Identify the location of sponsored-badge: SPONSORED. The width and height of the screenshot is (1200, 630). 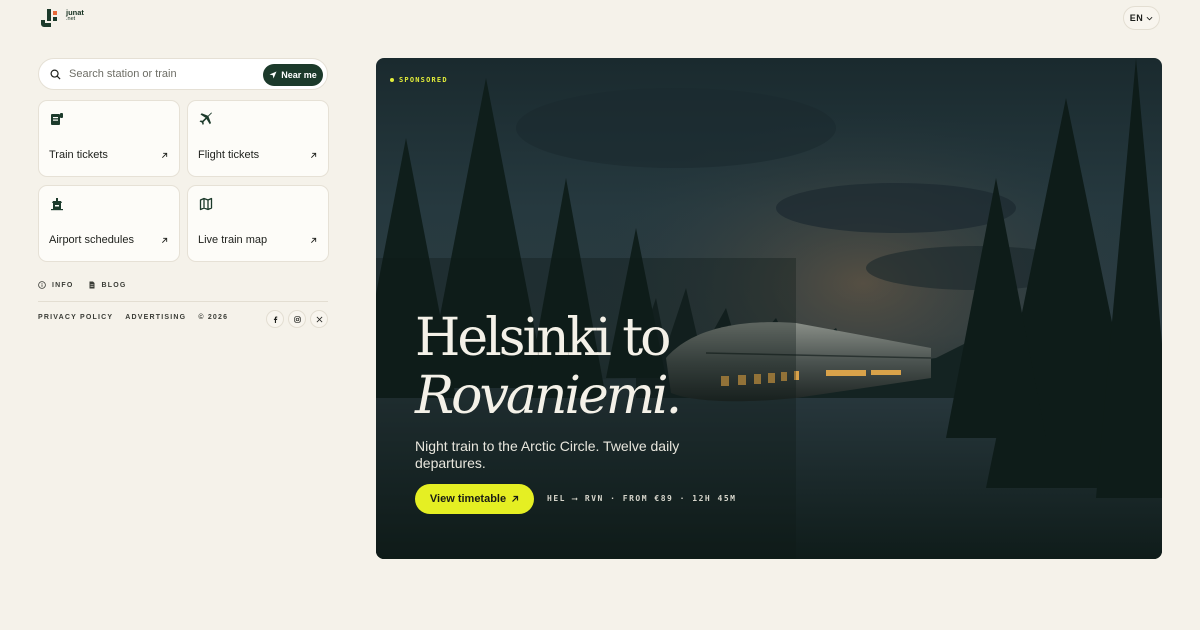
(419, 80).